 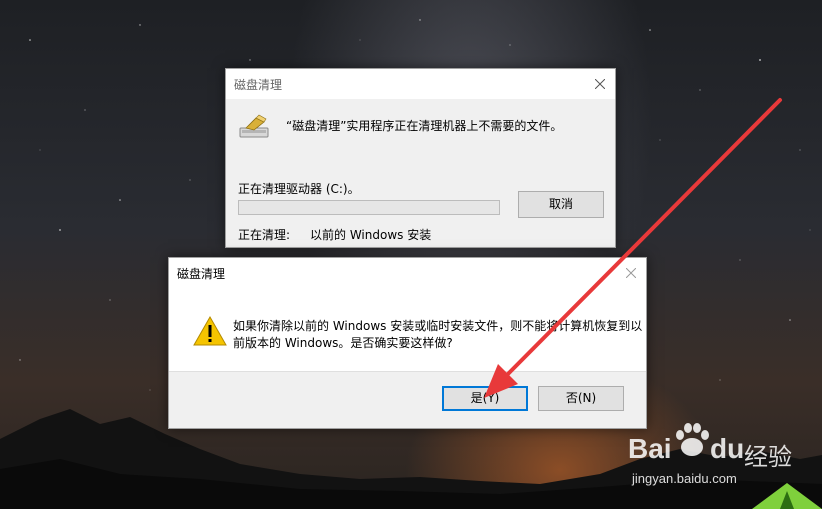 I want to click on yes-button: 是(Y), so click(x=485, y=398).